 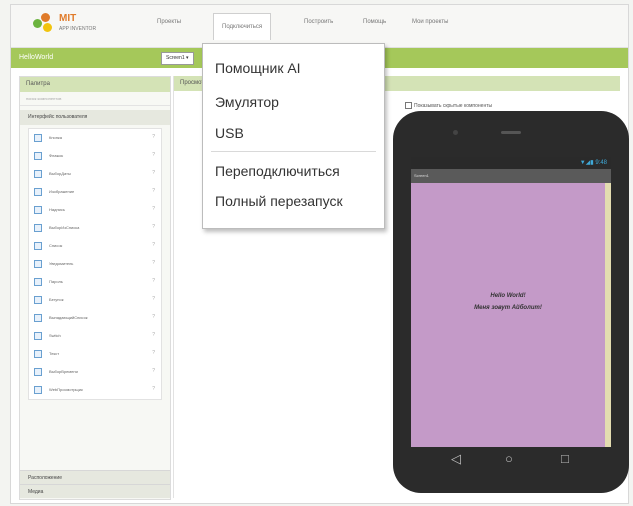 I want to click on palette-item: Switch?, so click(x=95, y=336).